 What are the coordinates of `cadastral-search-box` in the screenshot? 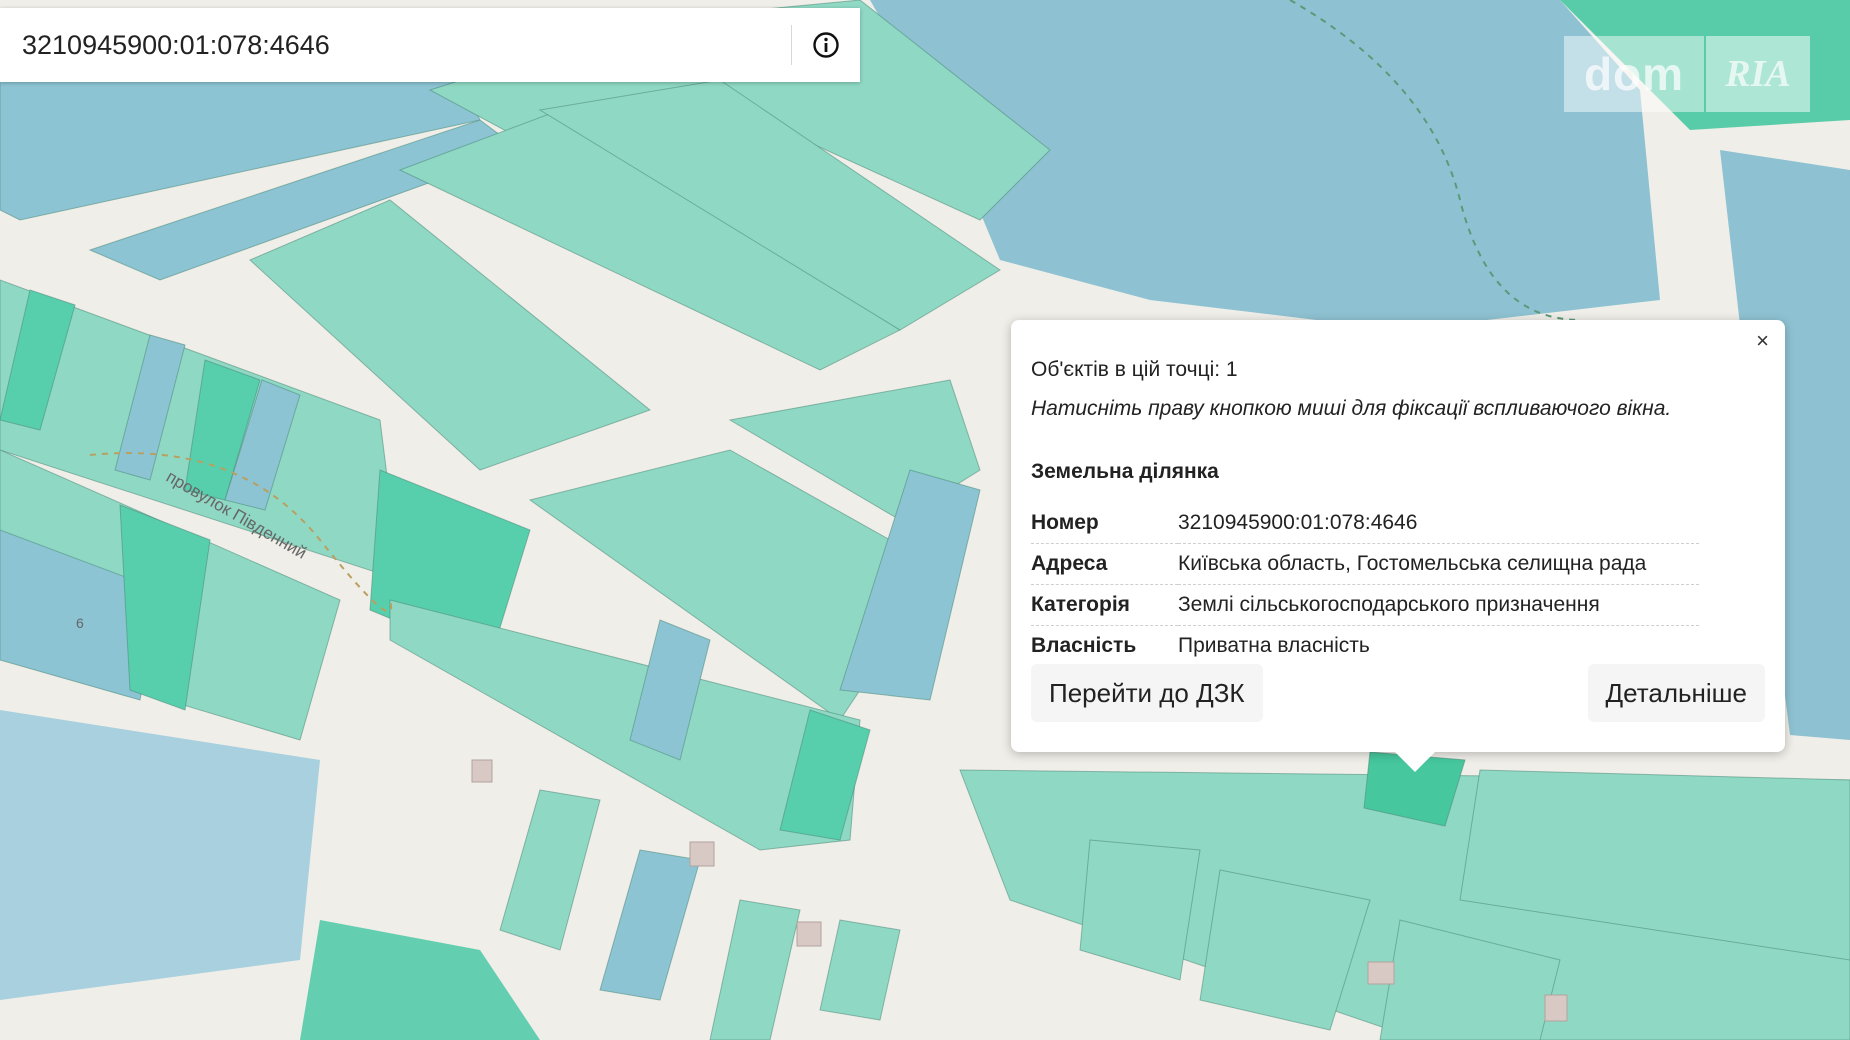 It's located at (430, 45).